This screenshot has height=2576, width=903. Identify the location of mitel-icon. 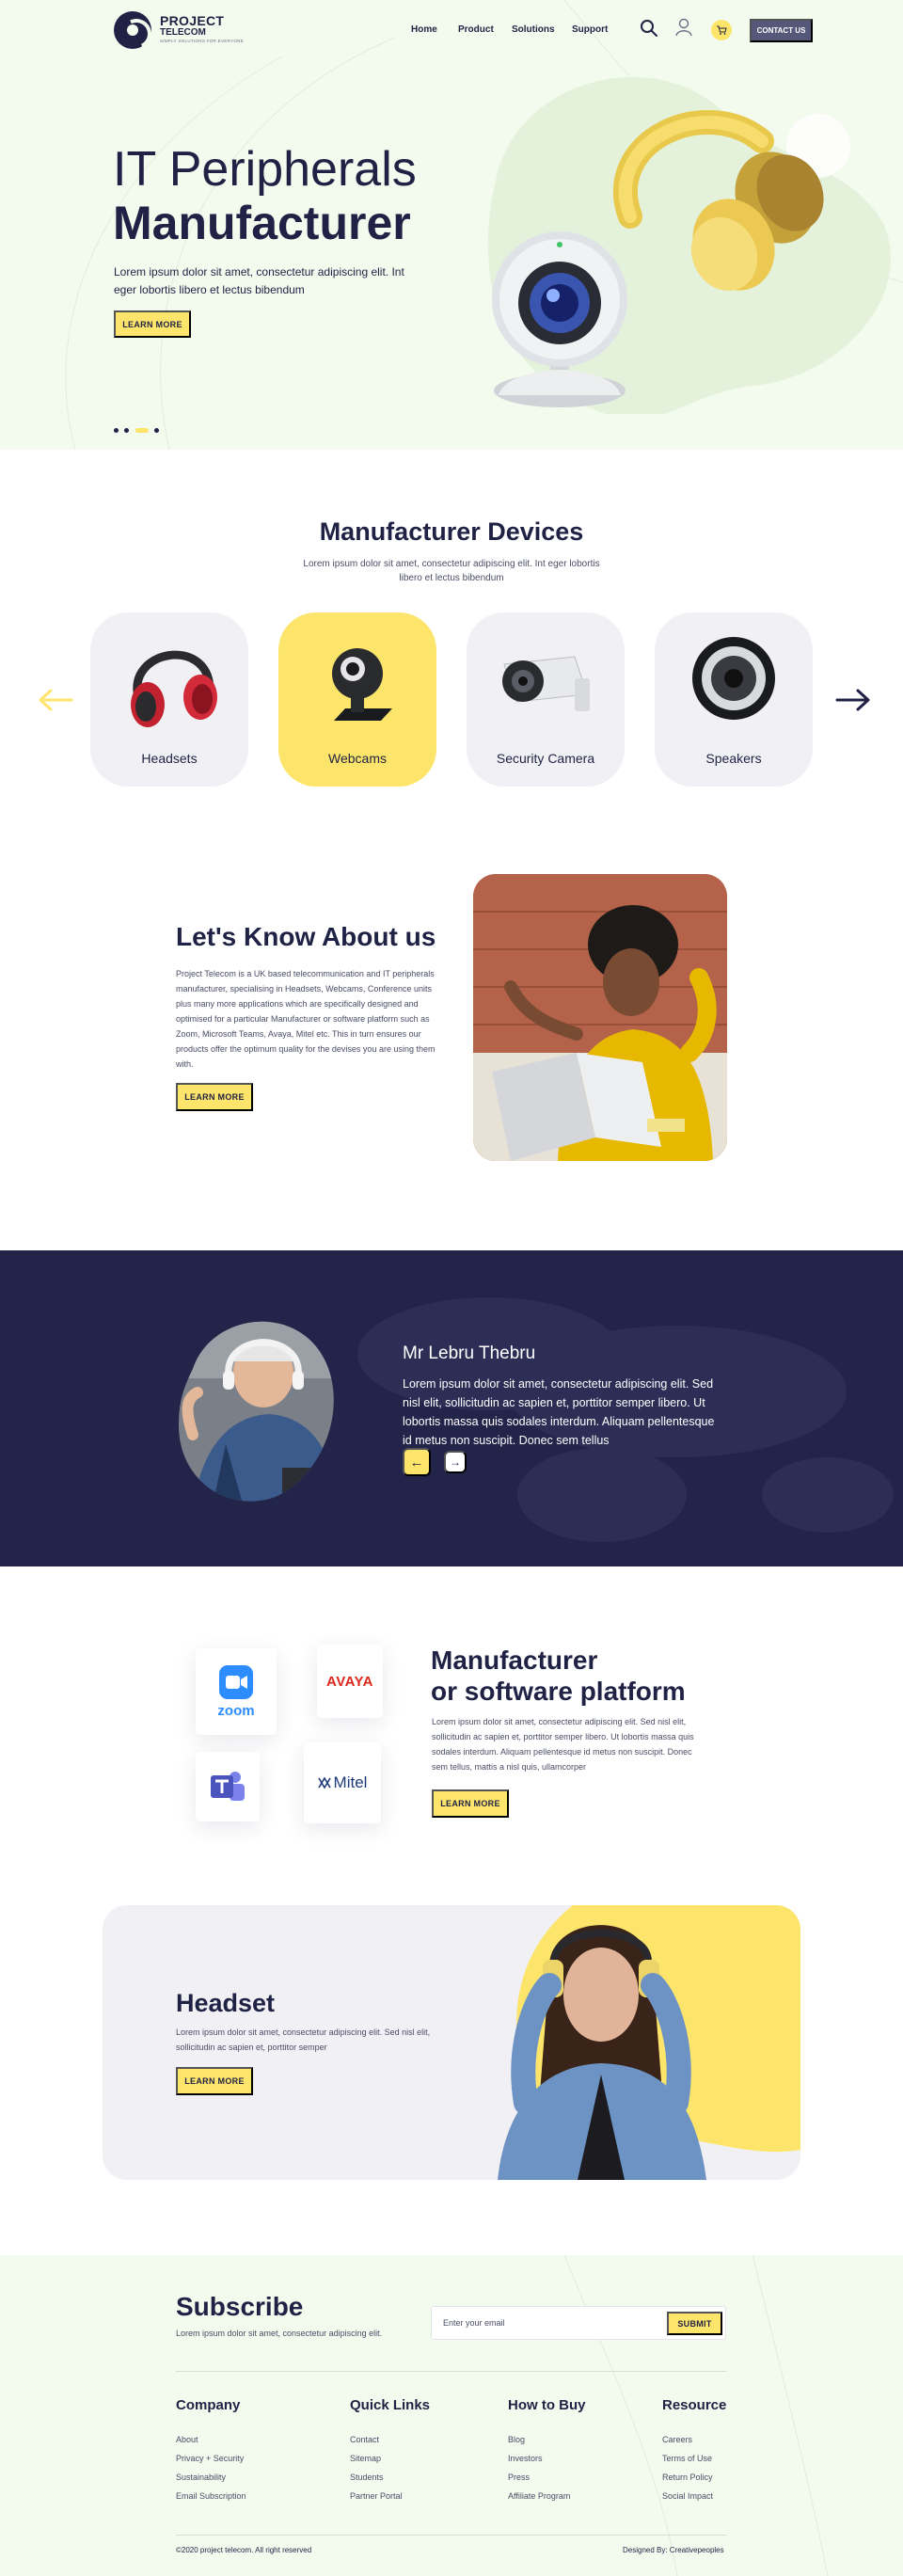
(324, 1782).